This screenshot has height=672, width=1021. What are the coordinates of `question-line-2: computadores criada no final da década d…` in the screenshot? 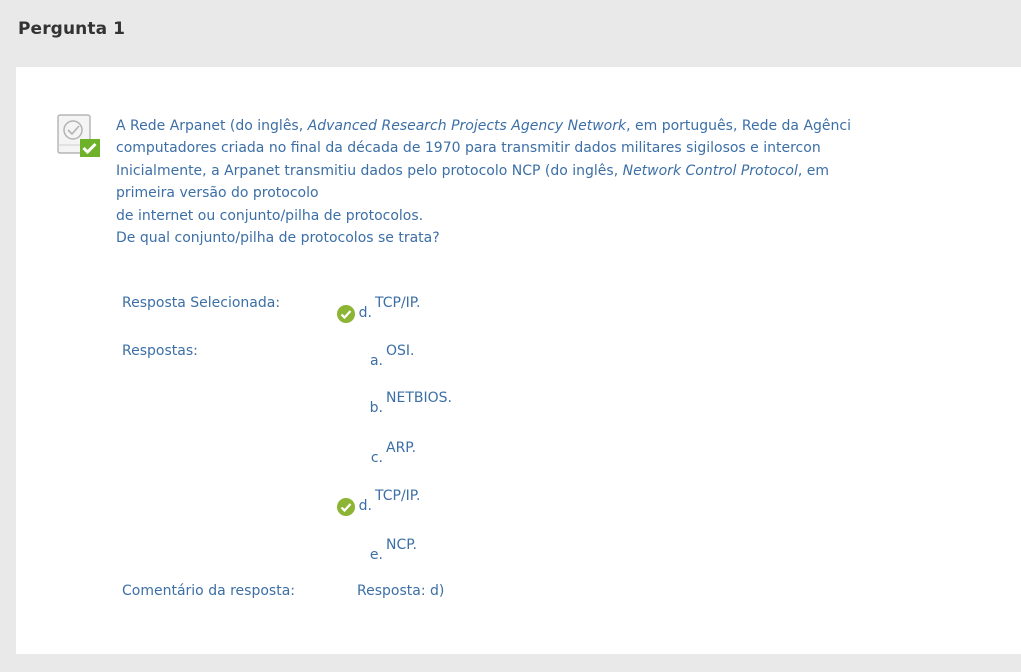 It's located at (468, 148).